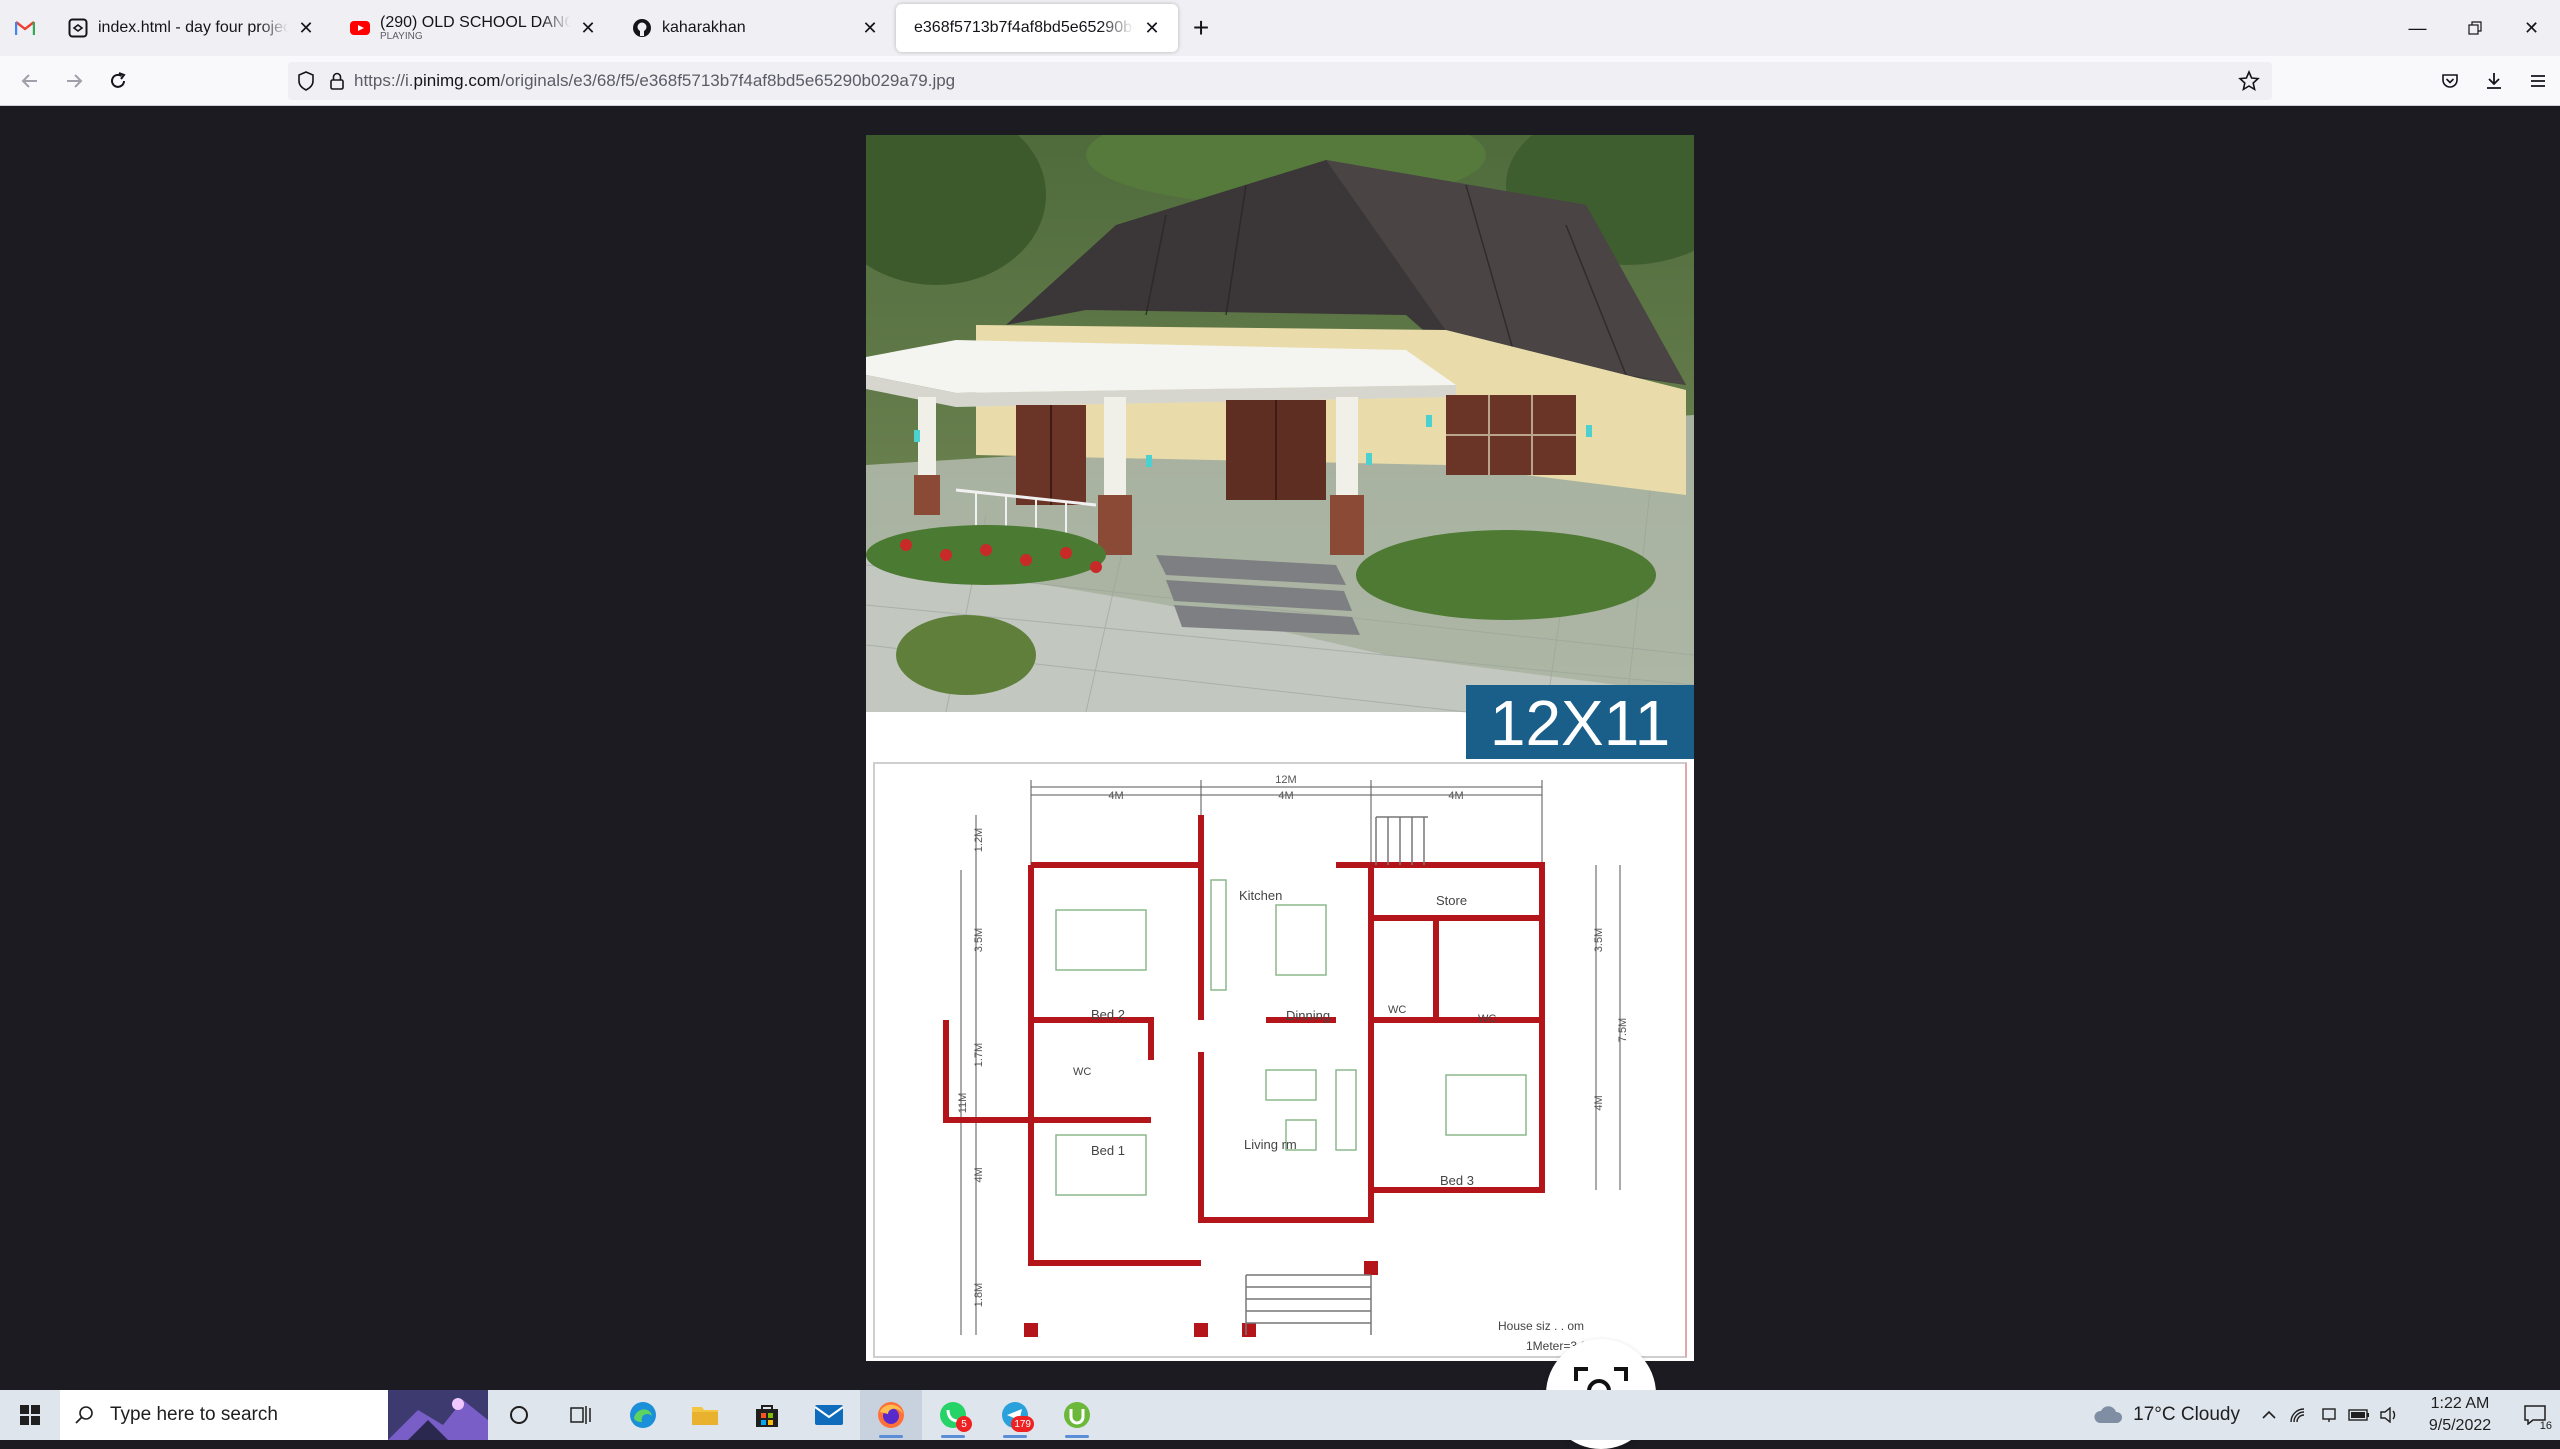 This screenshot has width=2560, height=1449. Describe the element at coordinates (2460, 1415) in the screenshot. I see `clock: 1:22 AM 9/5/2022` at that location.